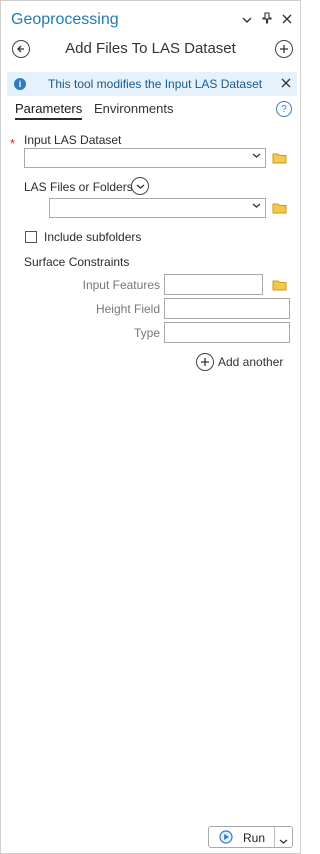 The image size is (320, 854). Describe the element at coordinates (286, 83) in the screenshot. I see `info-close-icon` at that location.